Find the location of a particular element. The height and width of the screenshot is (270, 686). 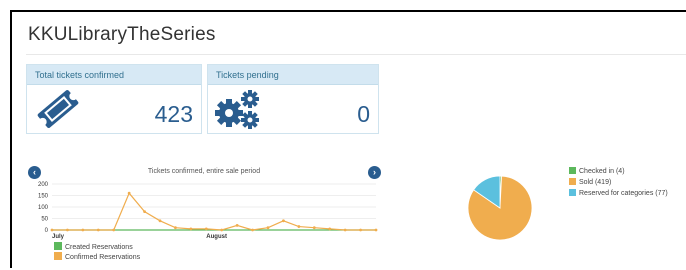

legend-label: Checked in (4) is located at coordinates (602, 171).